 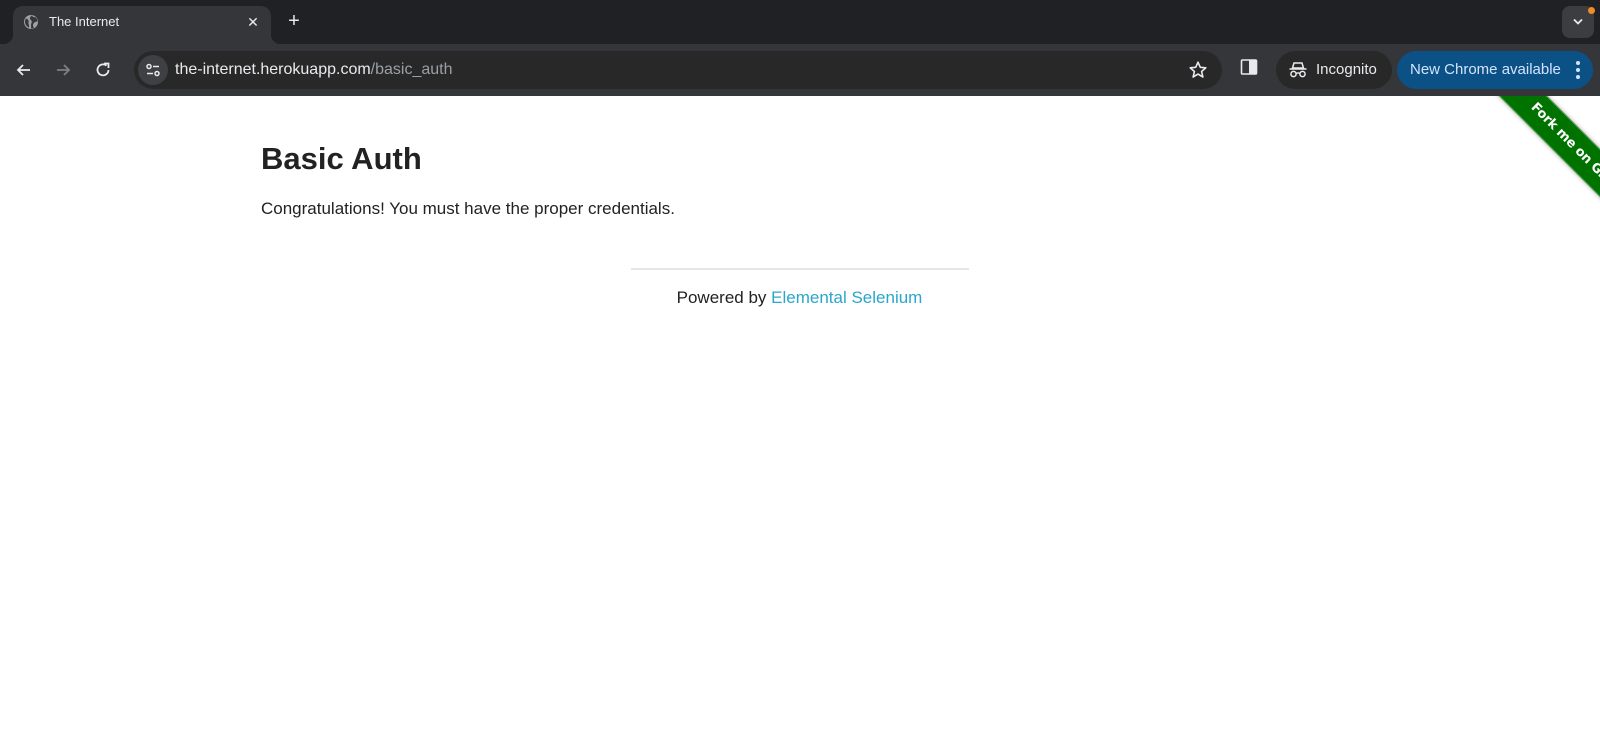 I want to click on footer-prefix: Powered by, so click(x=724, y=297).